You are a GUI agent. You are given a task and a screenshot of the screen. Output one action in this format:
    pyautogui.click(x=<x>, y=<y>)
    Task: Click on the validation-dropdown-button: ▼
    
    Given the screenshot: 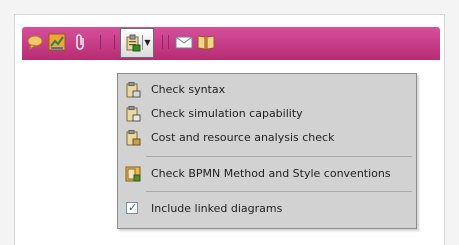 What is the action you would take?
    pyautogui.click(x=137, y=43)
    